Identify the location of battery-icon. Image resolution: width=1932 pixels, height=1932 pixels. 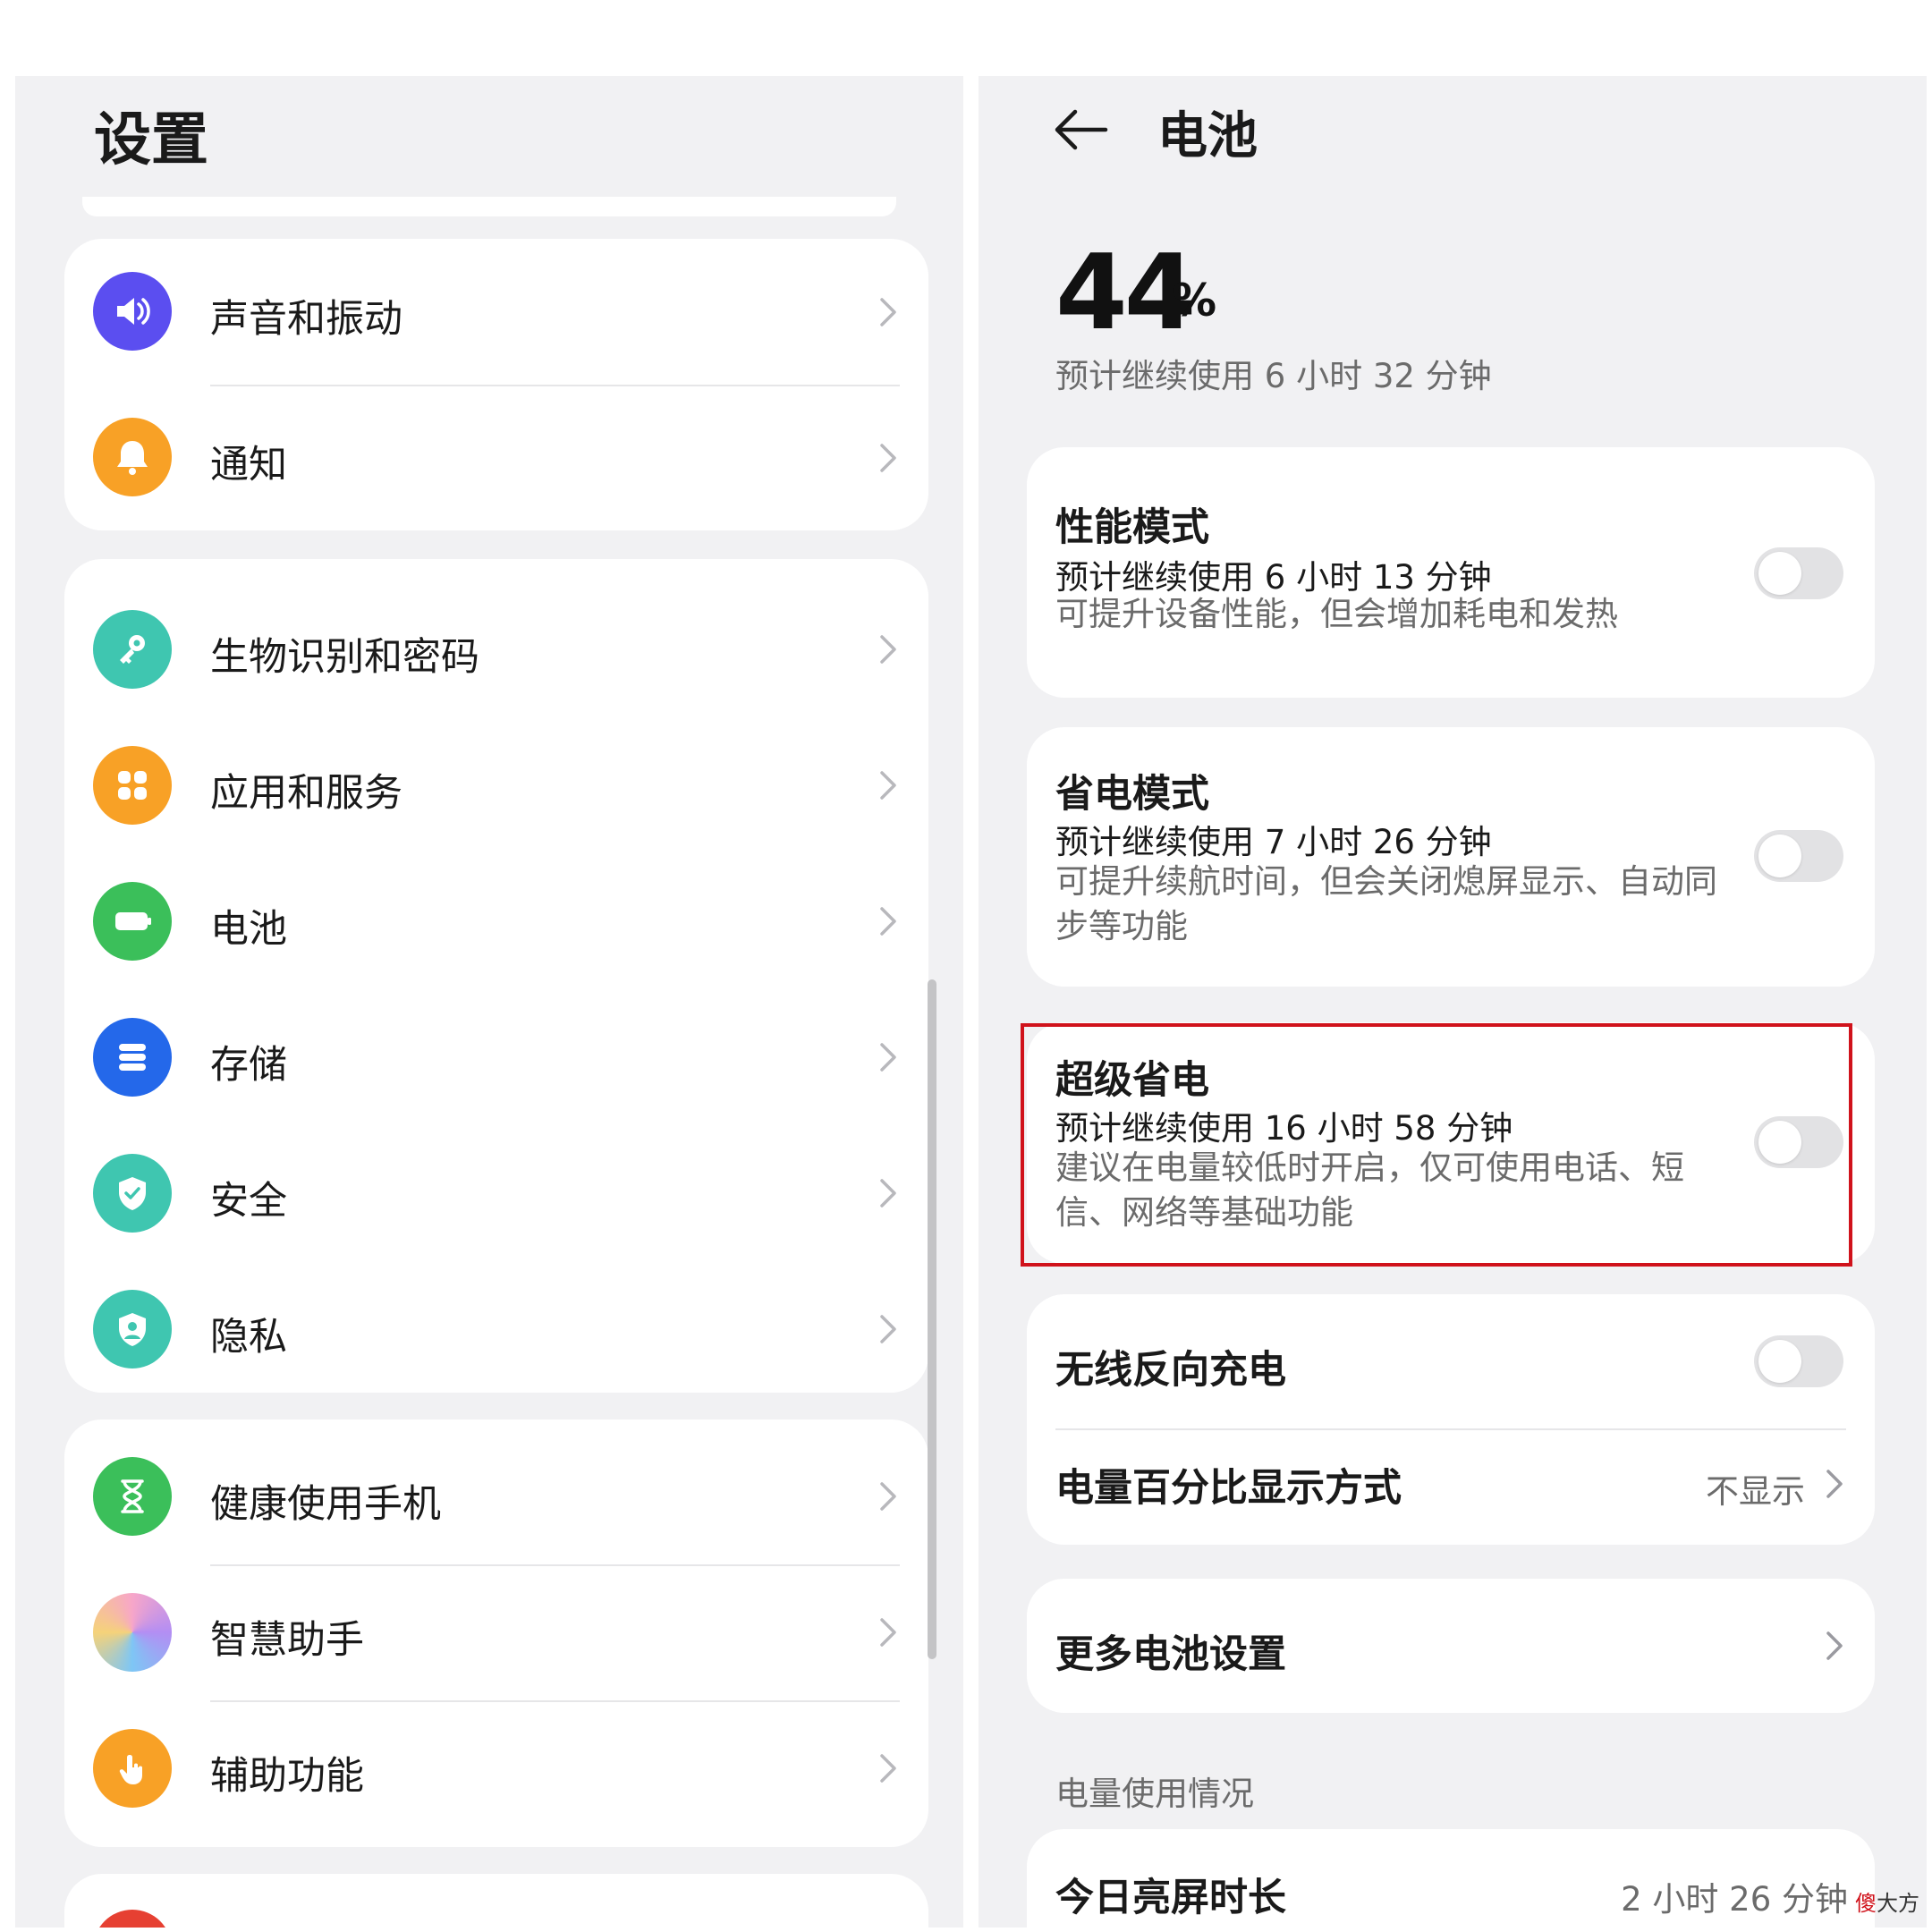
(132, 921).